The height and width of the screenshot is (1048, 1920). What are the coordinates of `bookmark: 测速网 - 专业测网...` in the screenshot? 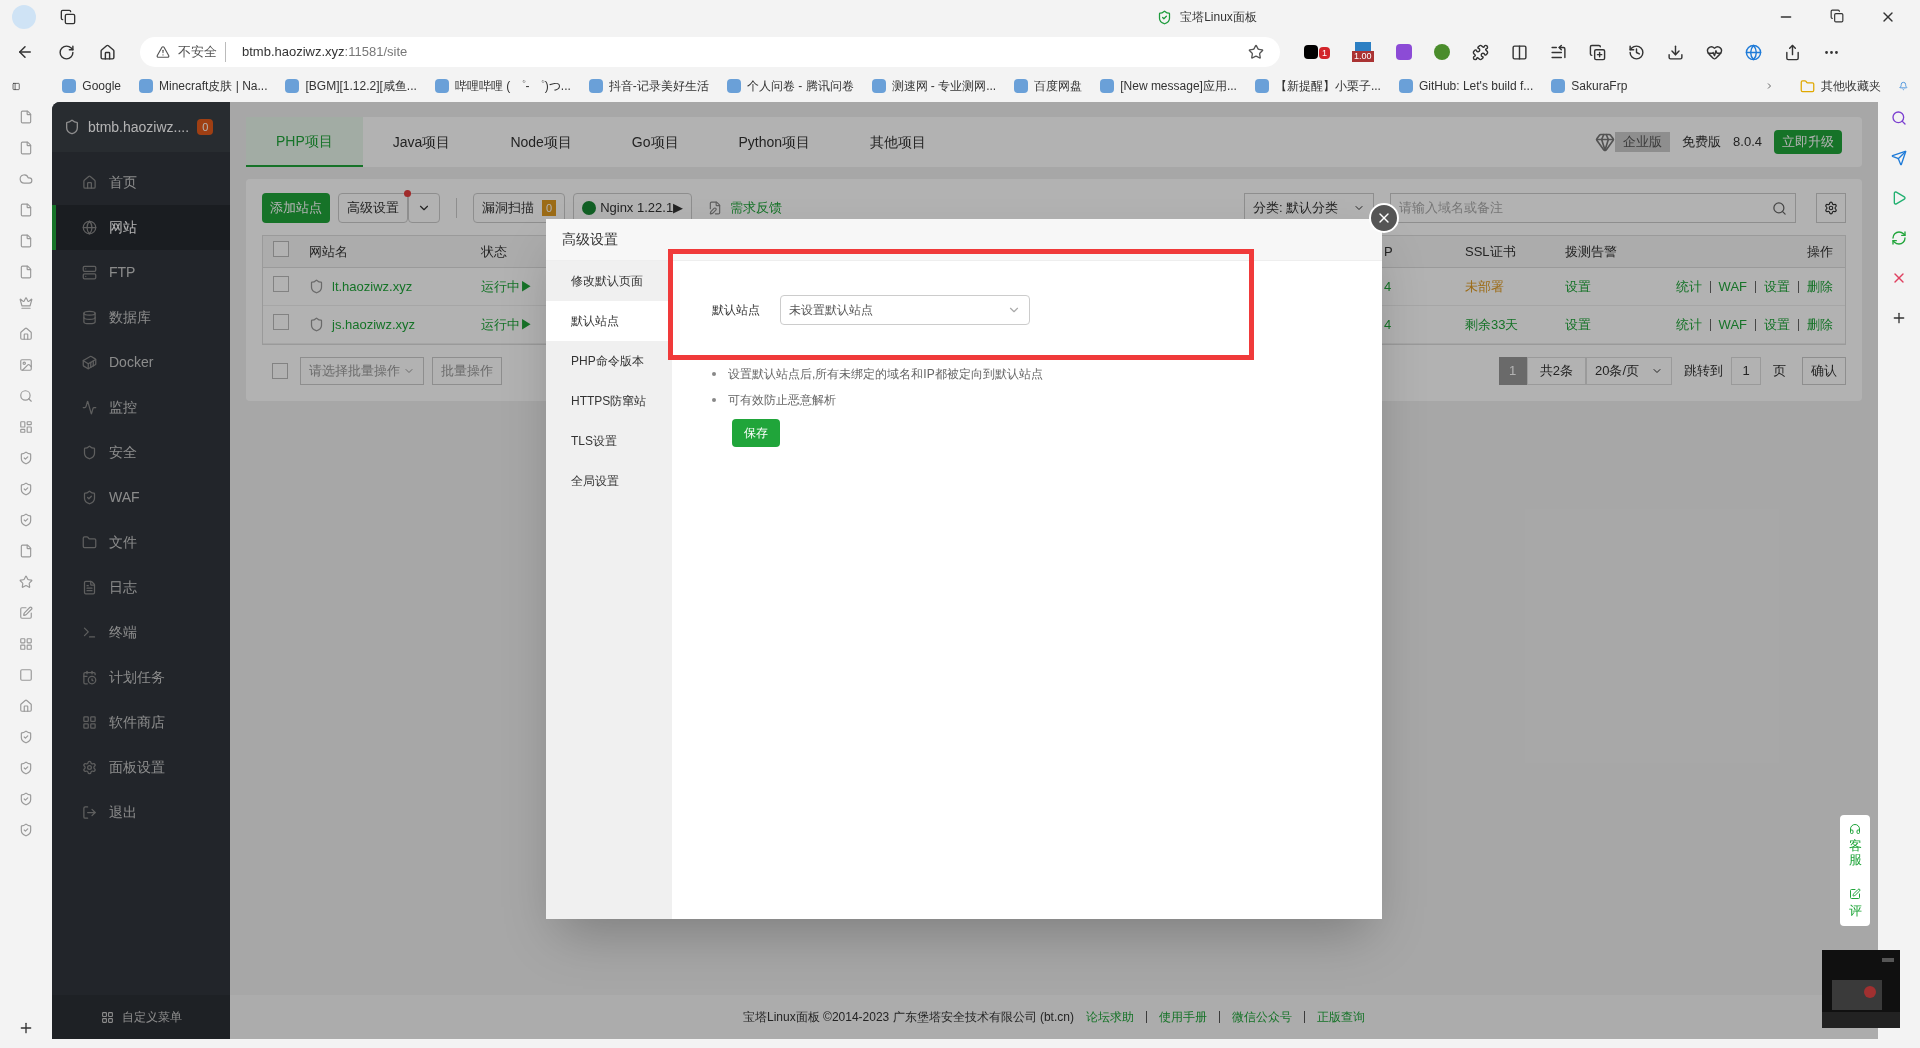 It's located at (934, 86).